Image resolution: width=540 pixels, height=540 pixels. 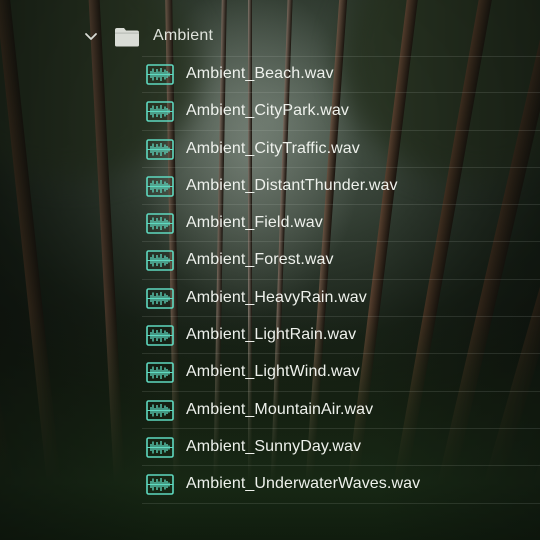 I want to click on folder-icon, so click(x=127, y=37).